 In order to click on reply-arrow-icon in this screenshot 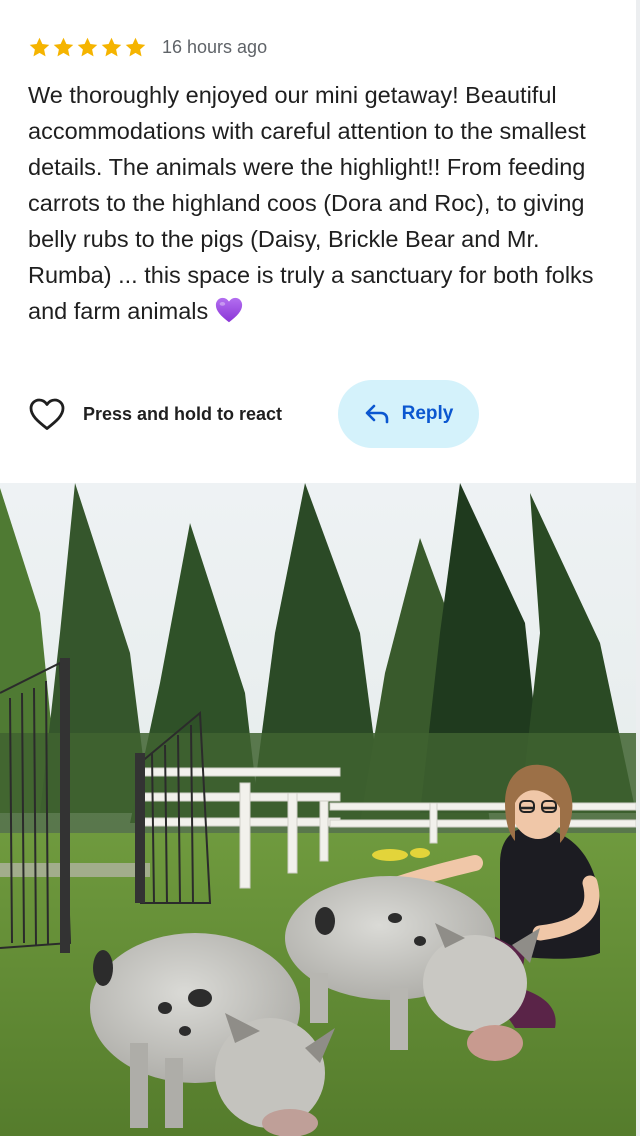, I will do `click(376, 414)`.